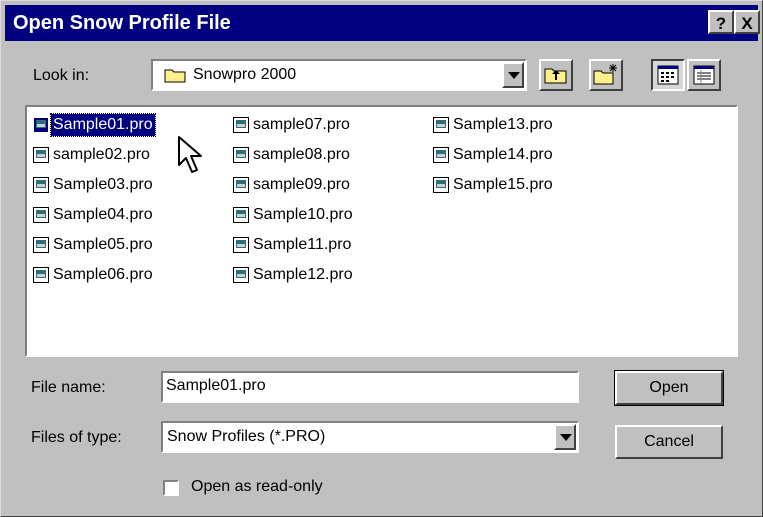  I want to click on file-item-label: sample09.pro, so click(301, 184).